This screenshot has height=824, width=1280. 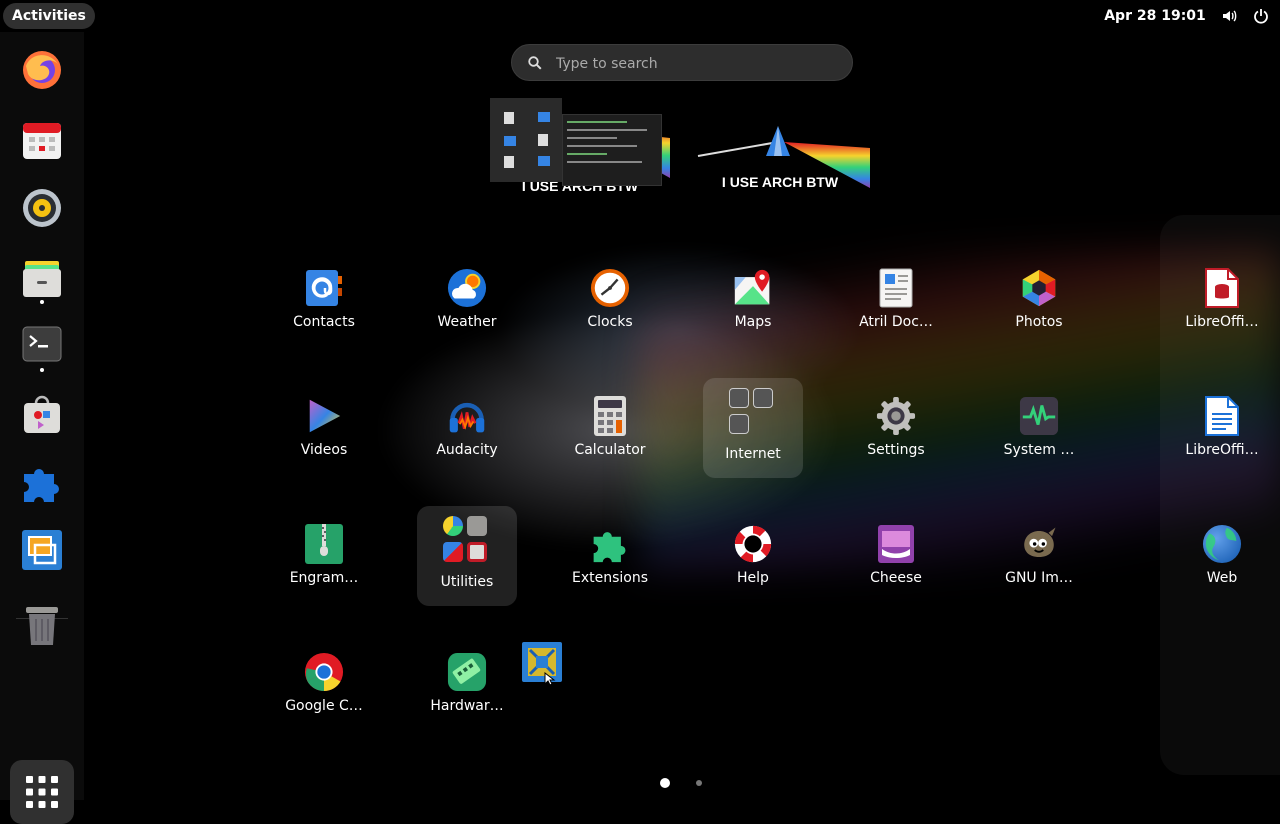 What do you see at coordinates (753, 322) in the screenshot?
I see `app-label: Maps` at bounding box center [753, 322].